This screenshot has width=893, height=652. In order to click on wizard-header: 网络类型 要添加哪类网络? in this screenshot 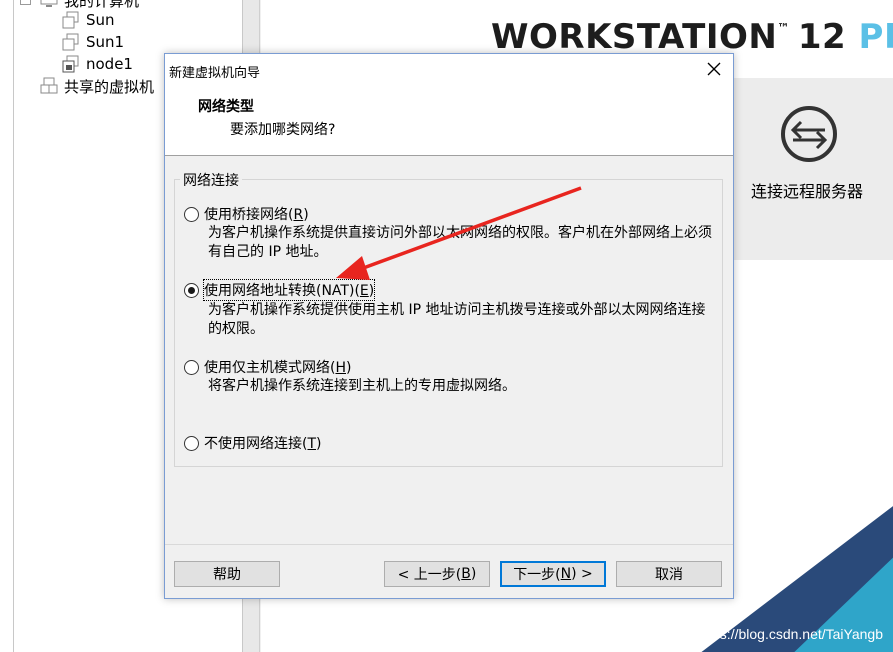, I will do `click(449, 120)`.